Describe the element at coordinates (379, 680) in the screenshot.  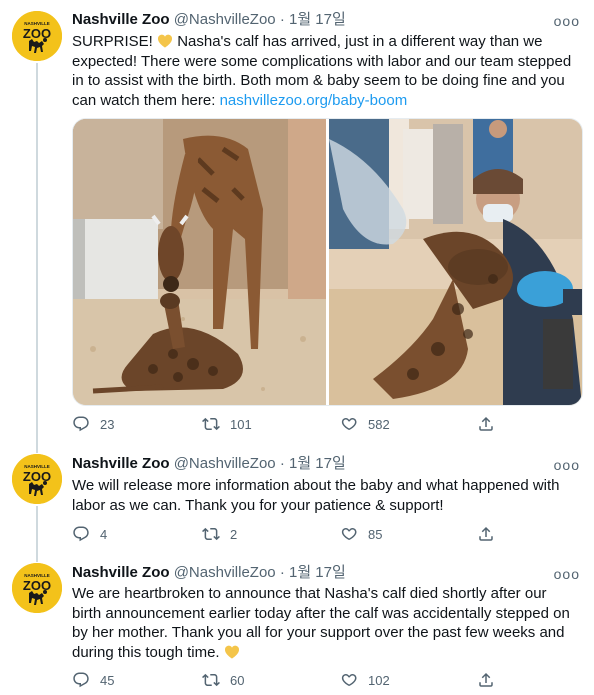
I see `like-count: 102` at that location.